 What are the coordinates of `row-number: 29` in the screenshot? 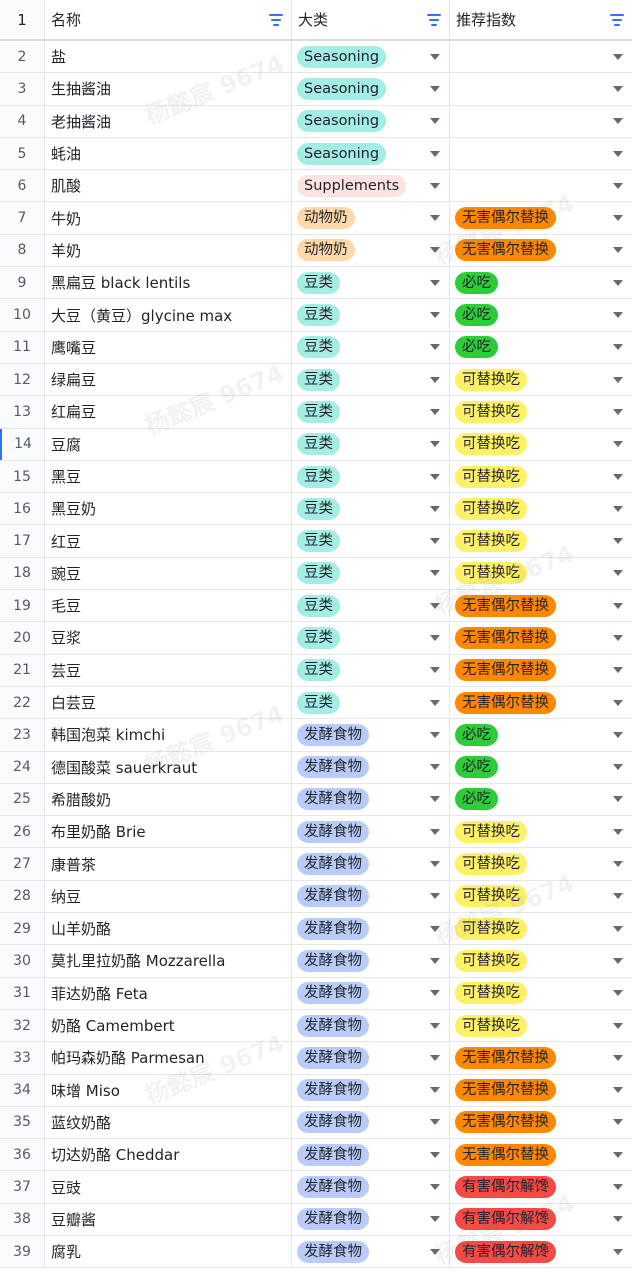 It's located at (22, 929).